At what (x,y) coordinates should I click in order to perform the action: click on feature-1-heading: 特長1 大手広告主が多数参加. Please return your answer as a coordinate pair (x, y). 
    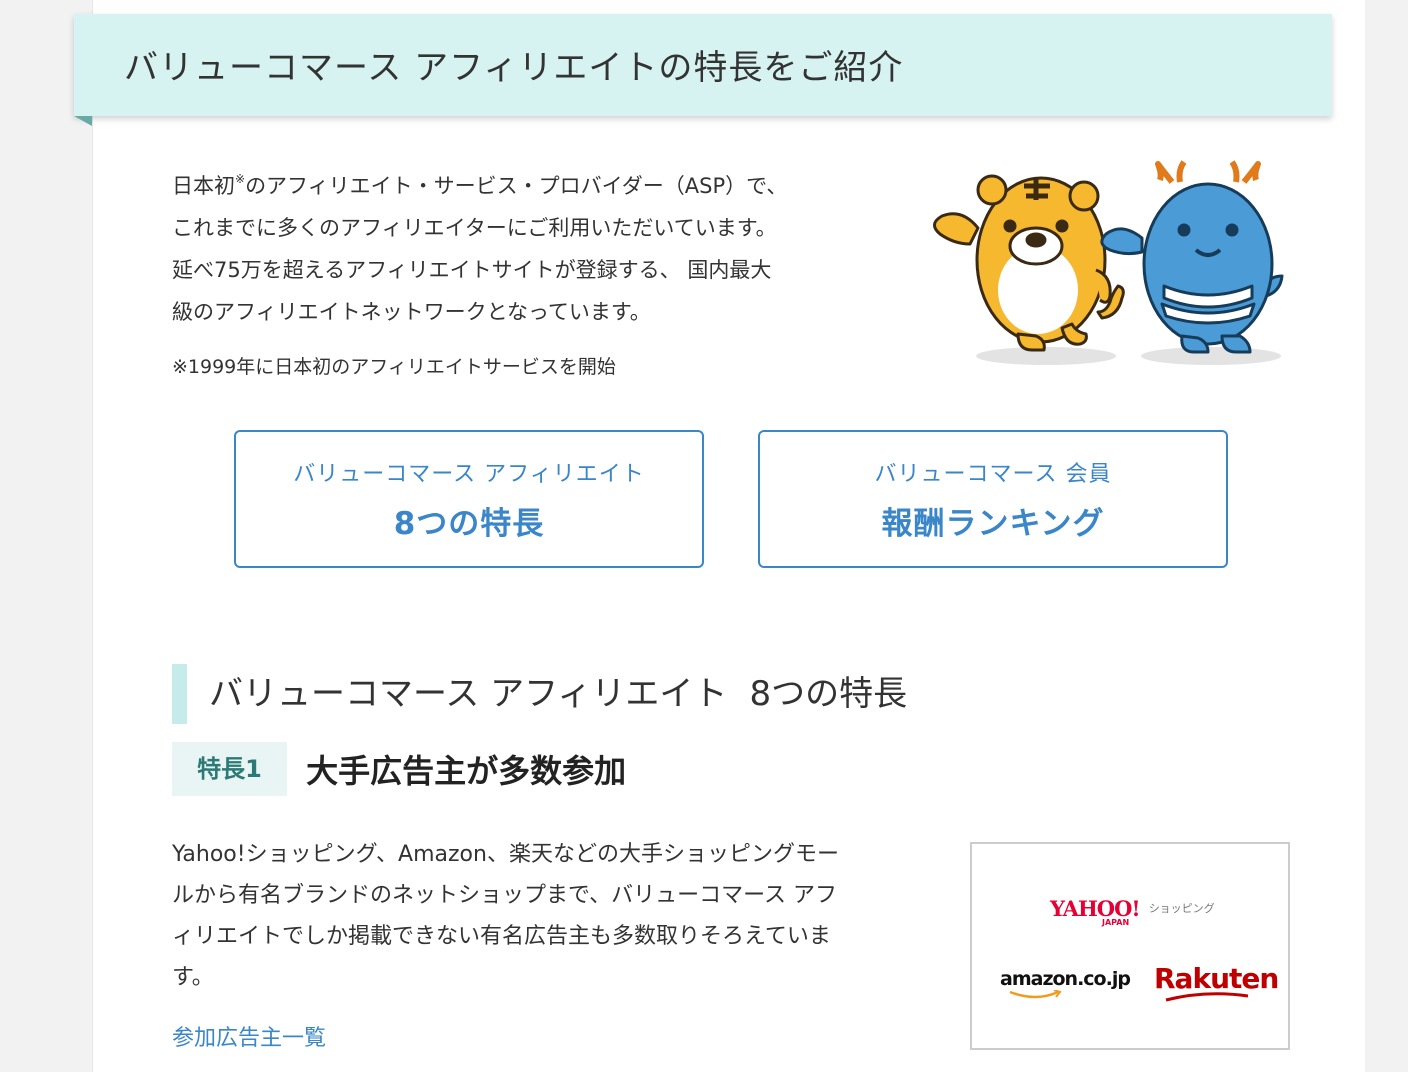
    Looking at the image, I should click on (399, 769).